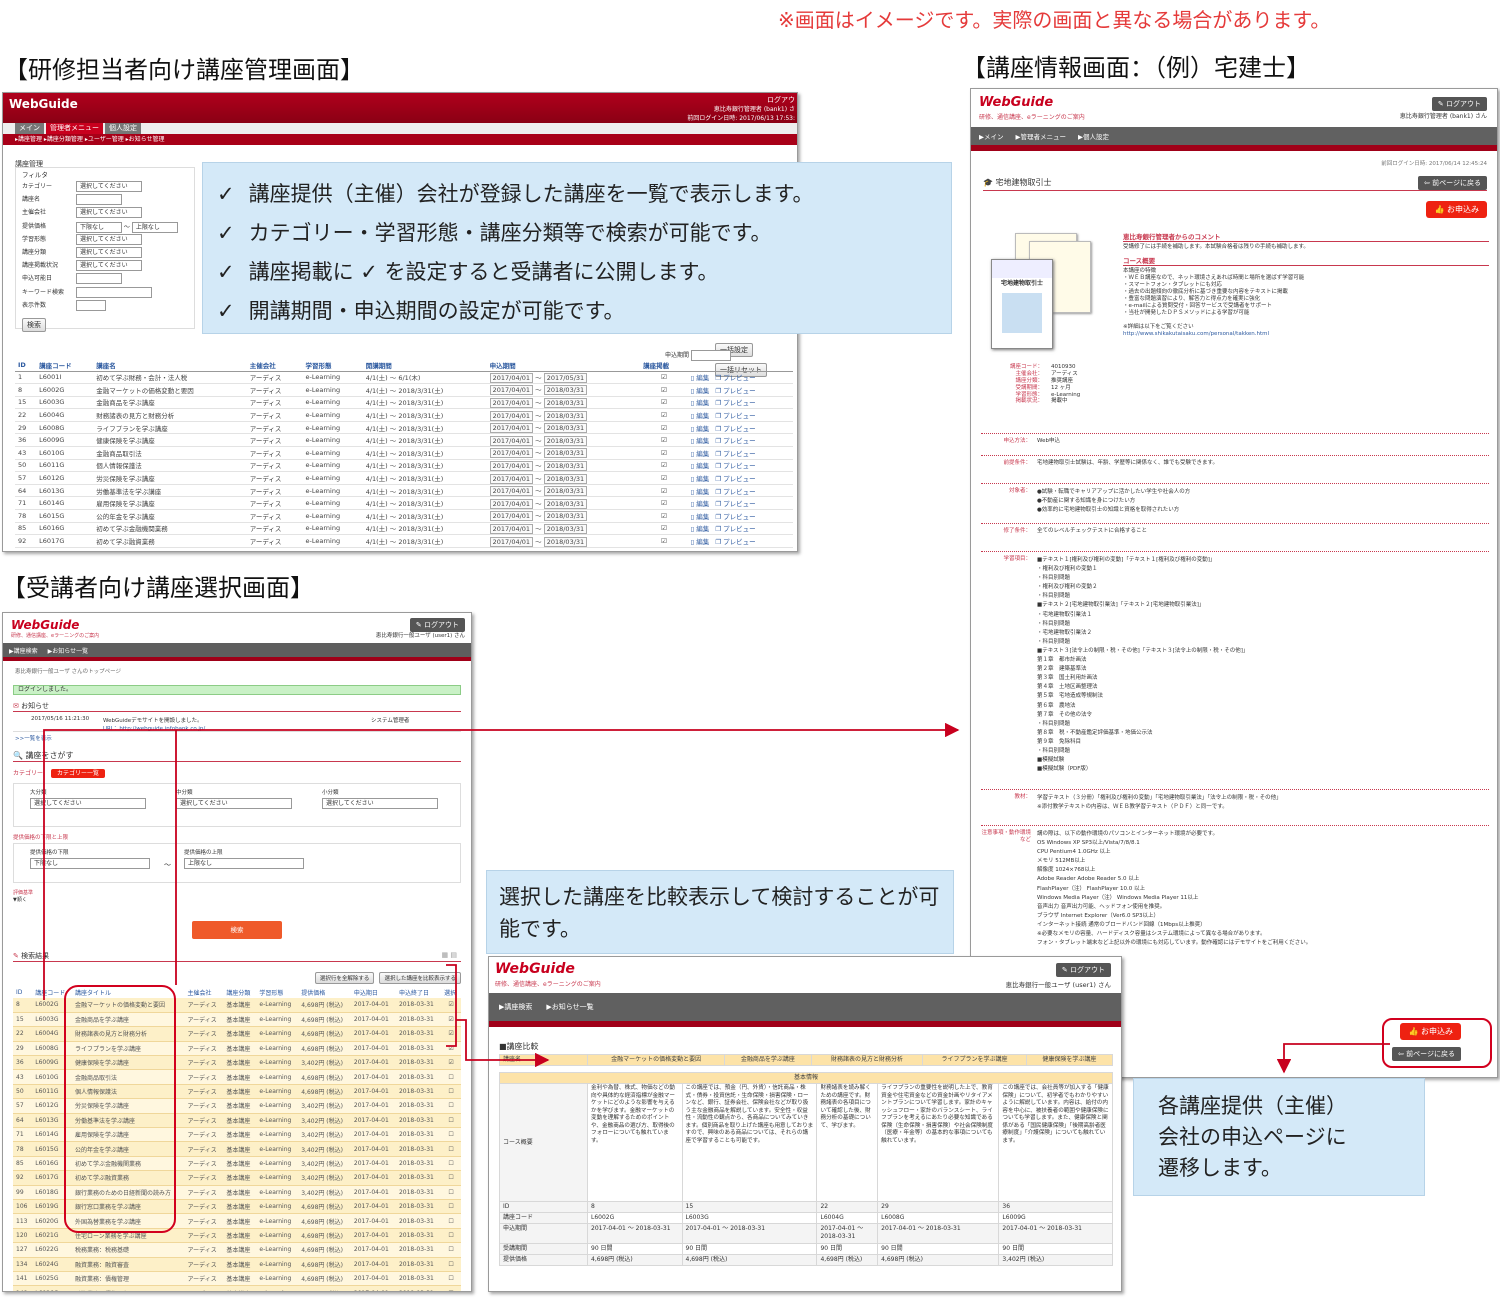  Describe the element at coordinates (497, 1012) in the screenshot. I see `arrow-checkbox-to-compare` at that location.